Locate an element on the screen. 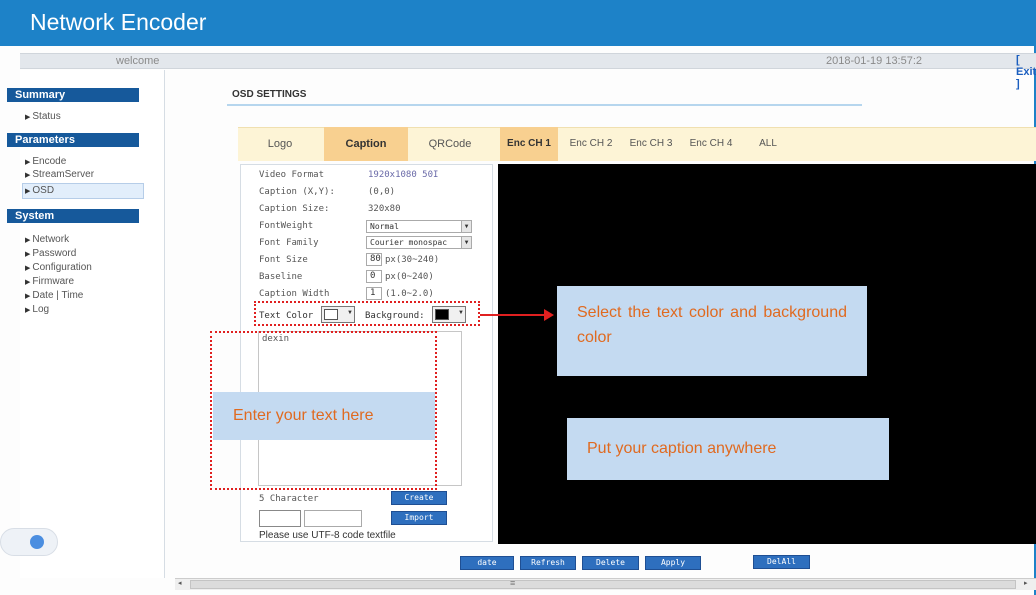  sidebar-section-summary: Summary is located at coordinates (73, 95).